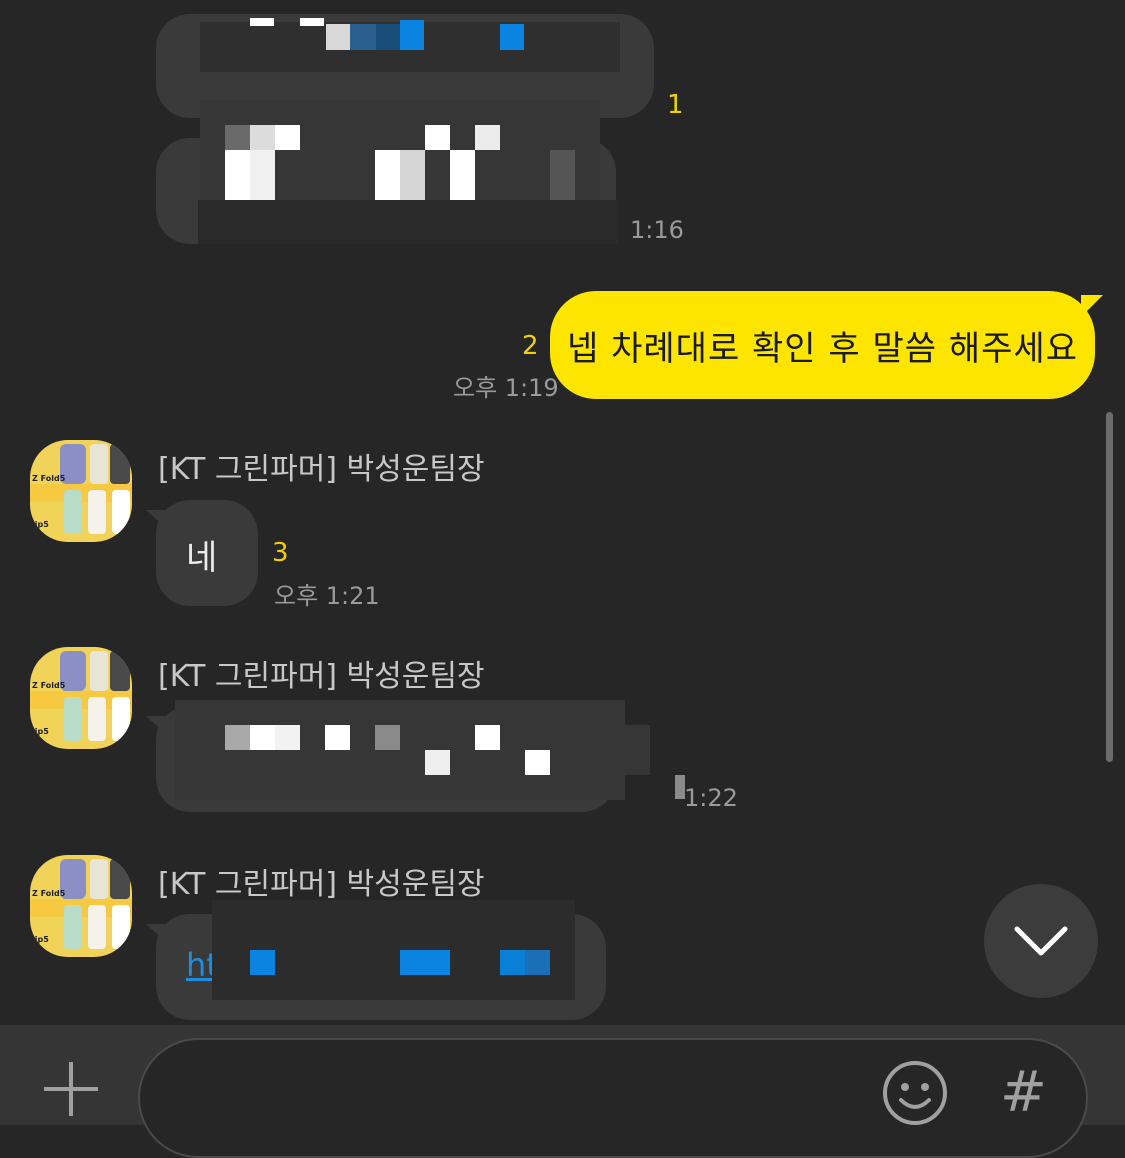  Describe the element at coordinates (506, 388) in the screenshot. I see `message-time: 오후 1:19` at that location.